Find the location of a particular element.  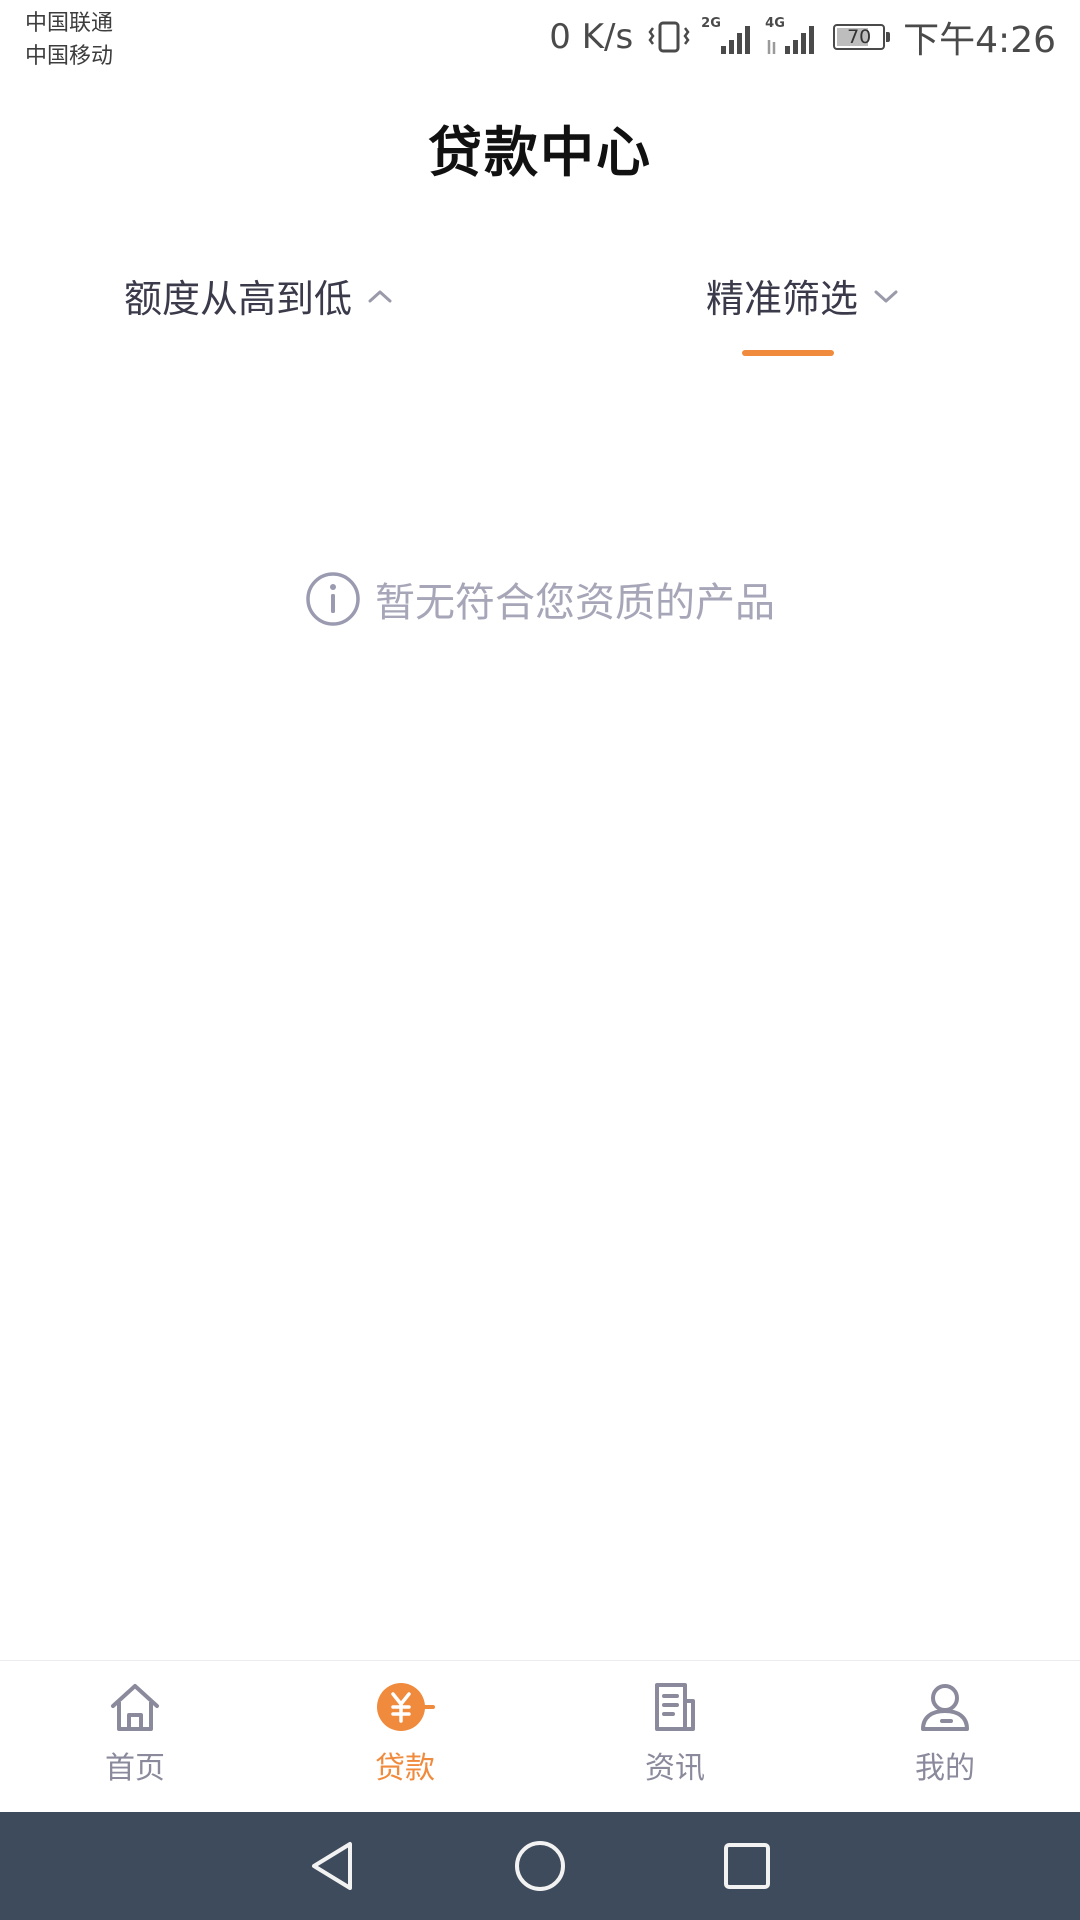

tab-home: 首页 is located at coordinates (135, 1737).